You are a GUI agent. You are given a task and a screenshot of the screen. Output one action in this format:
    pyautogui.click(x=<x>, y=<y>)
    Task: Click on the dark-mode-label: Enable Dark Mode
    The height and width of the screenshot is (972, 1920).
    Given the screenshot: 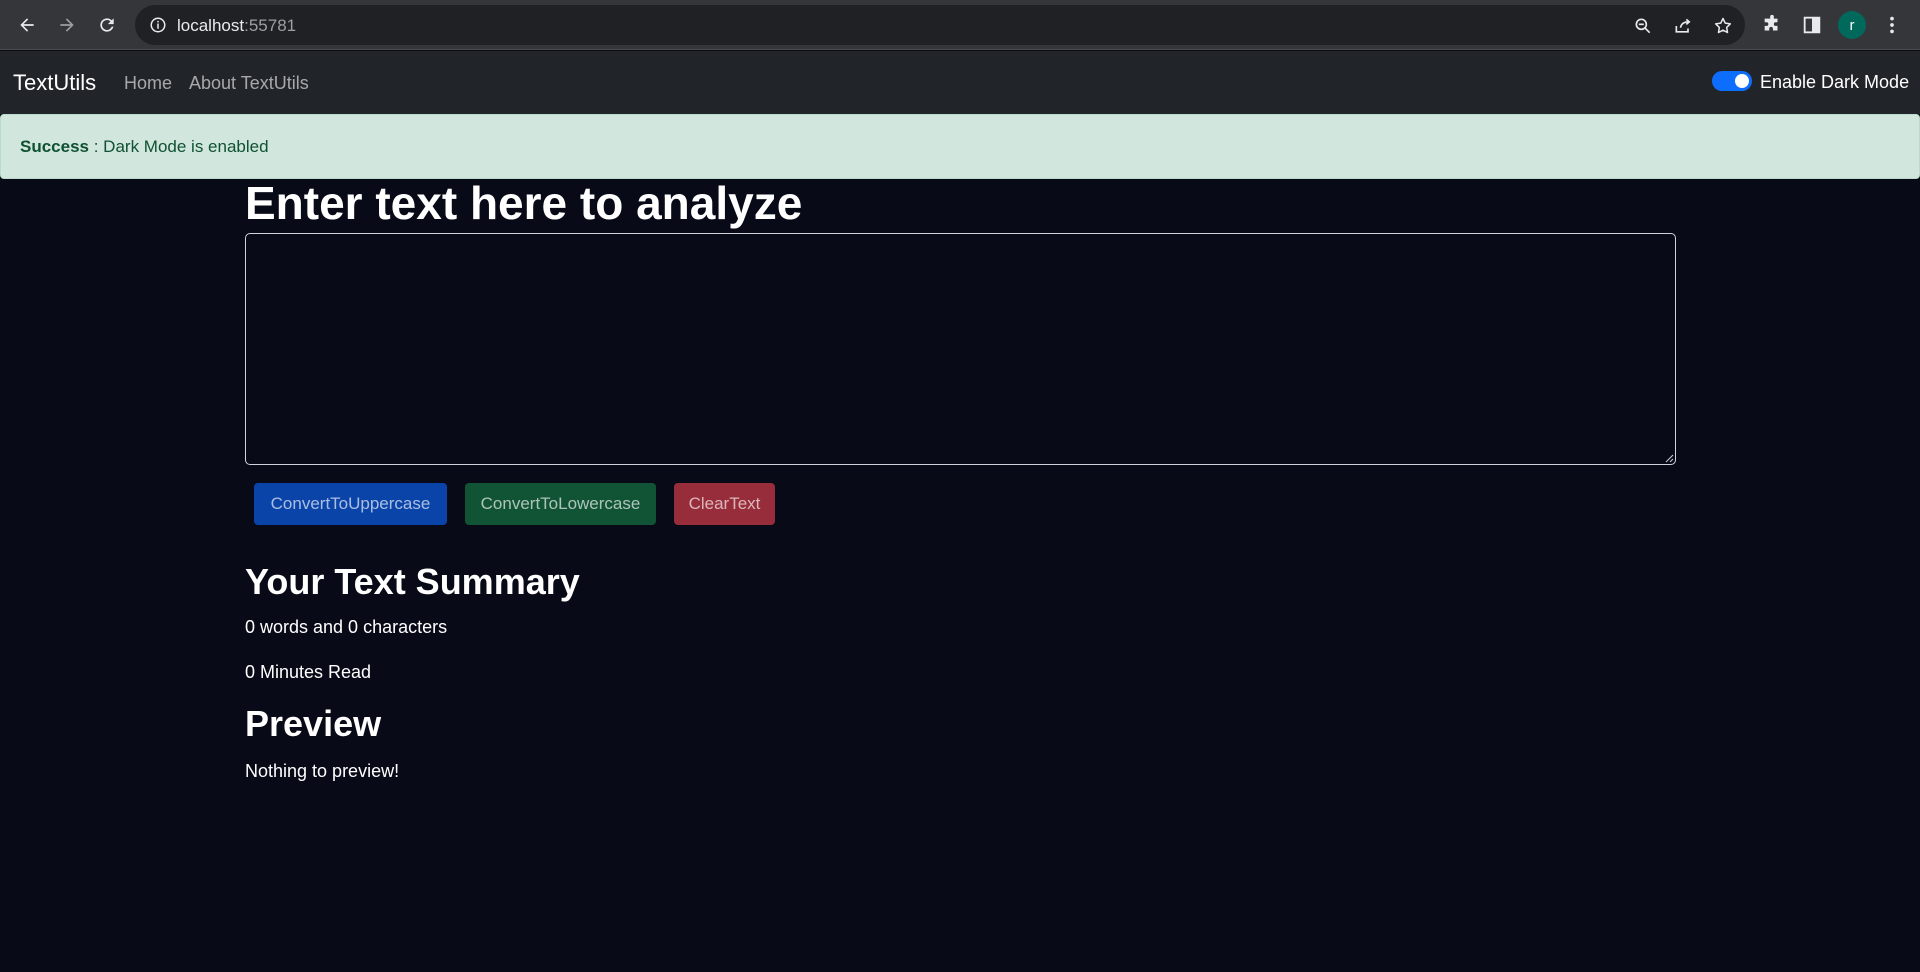 What is the action you would take?
    pyautogui.click(x=1835, y=82)
    